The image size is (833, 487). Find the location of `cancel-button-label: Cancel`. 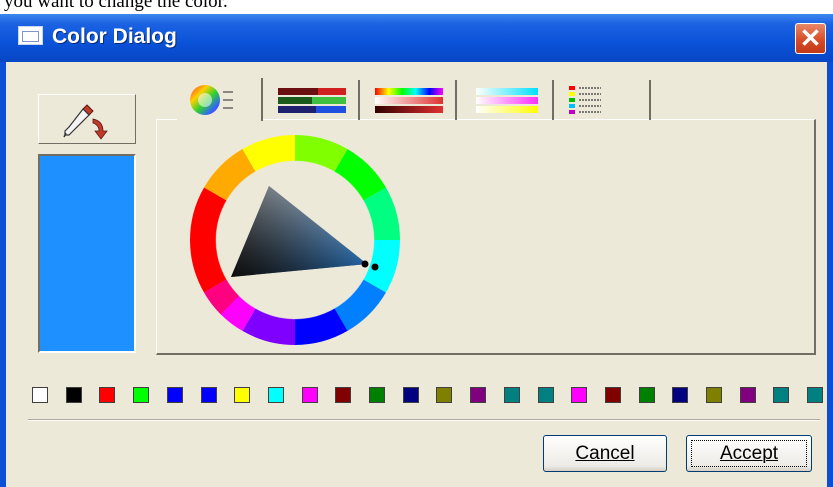

cancel-button-label: Cancel is located at coordinates (605, 453).